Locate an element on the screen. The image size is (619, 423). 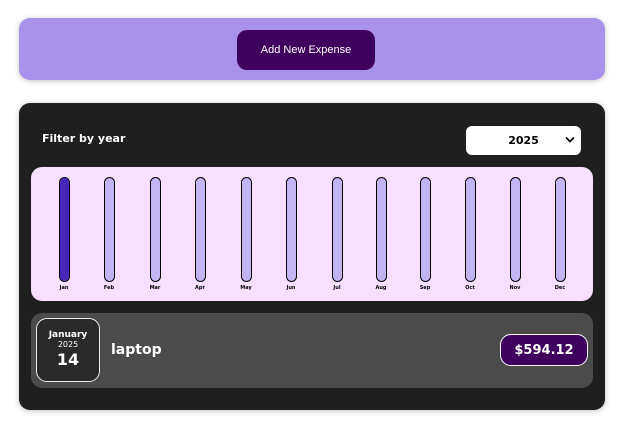
chart-bar-sep: Sep is located at coordinates (425, 236).